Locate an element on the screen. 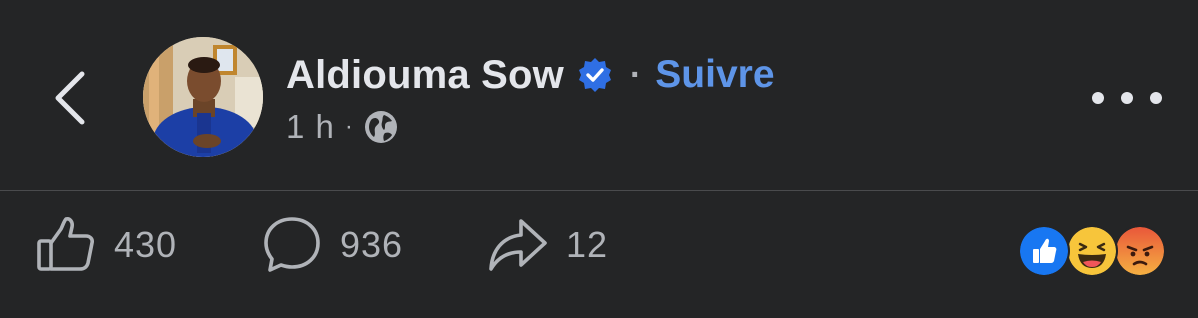 The width and height of the screenshot is (1198, 318). post-timestamp: 1 h is located at coordinates (310, 127).